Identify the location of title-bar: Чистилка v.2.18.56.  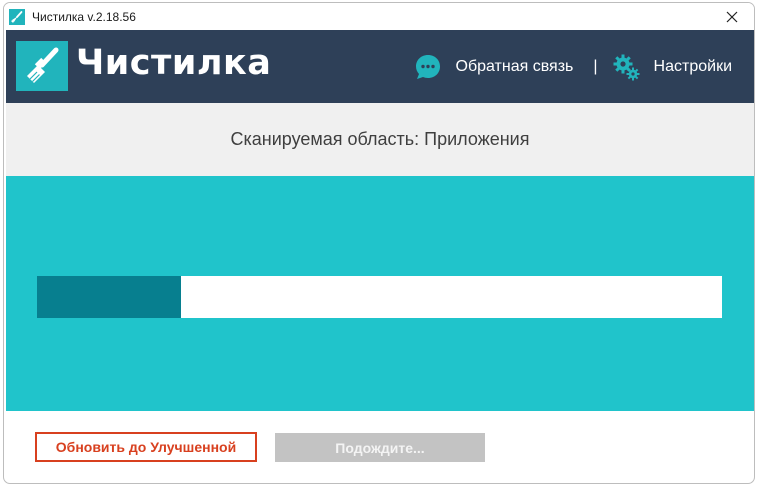
(379, 16).